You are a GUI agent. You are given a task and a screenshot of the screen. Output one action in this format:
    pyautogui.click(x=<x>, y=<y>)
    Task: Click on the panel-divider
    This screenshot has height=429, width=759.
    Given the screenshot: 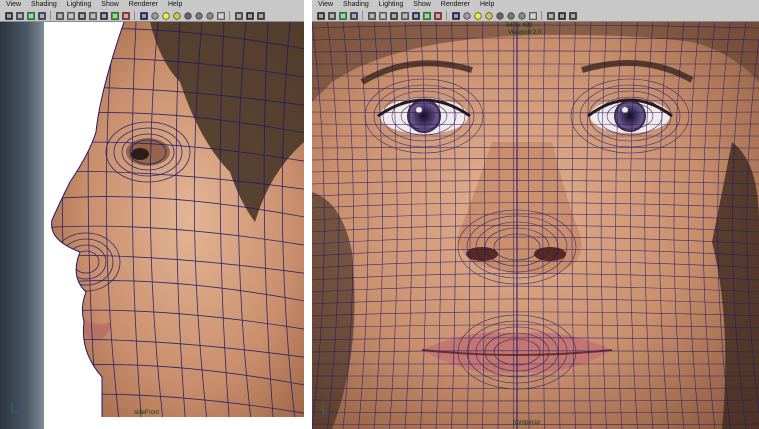 What is the action you would take?
    pyautogui.click(x=308, y=214)
    